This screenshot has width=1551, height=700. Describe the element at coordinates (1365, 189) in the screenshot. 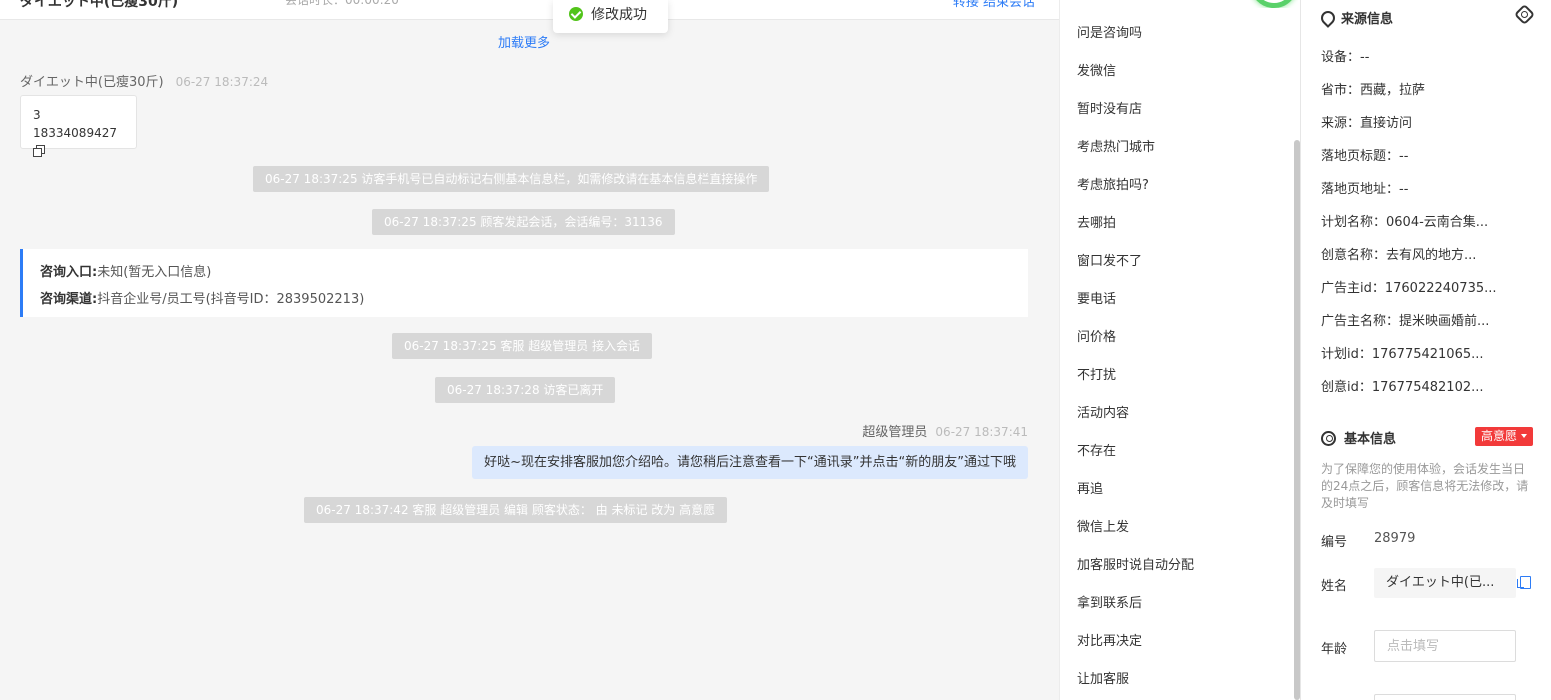

I see `source-row: 落地页地址：--` at that location.